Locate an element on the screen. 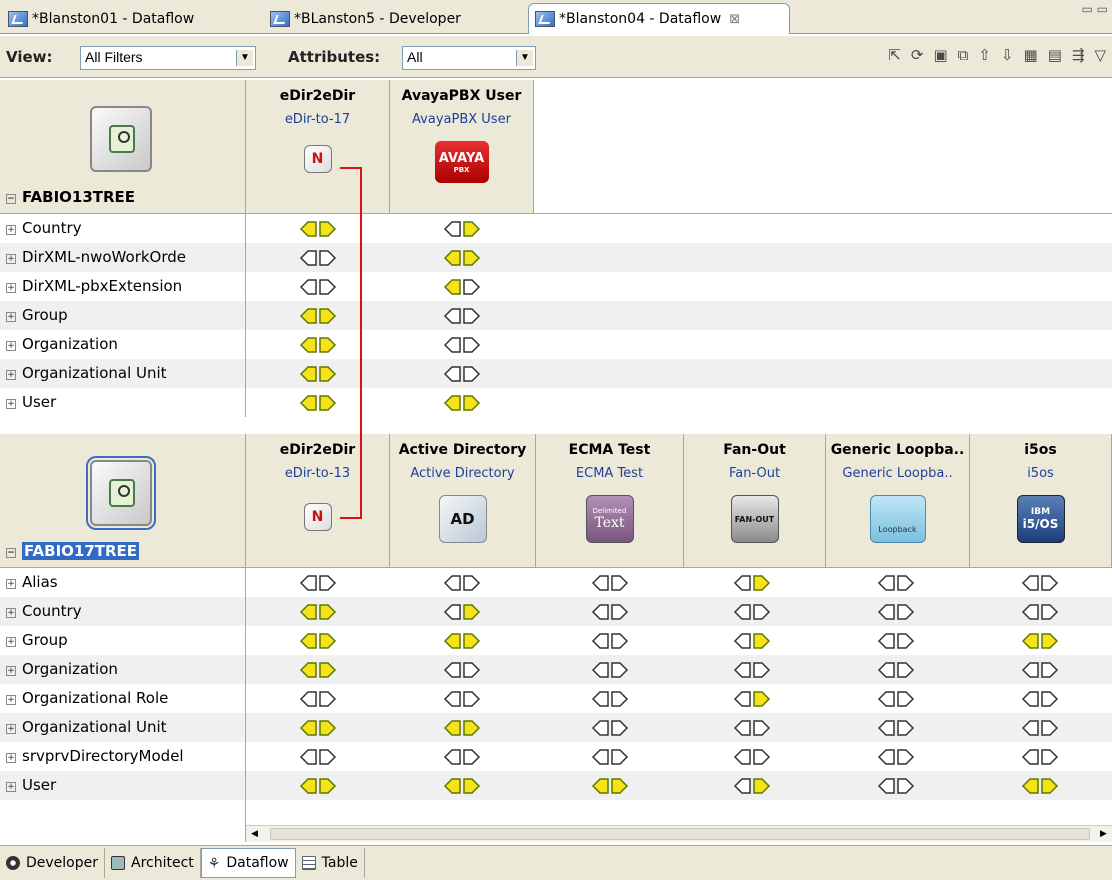 The image size is (1112, 880). class-label: + DirXML-pbxExtension is located at coordinates (123, 286).